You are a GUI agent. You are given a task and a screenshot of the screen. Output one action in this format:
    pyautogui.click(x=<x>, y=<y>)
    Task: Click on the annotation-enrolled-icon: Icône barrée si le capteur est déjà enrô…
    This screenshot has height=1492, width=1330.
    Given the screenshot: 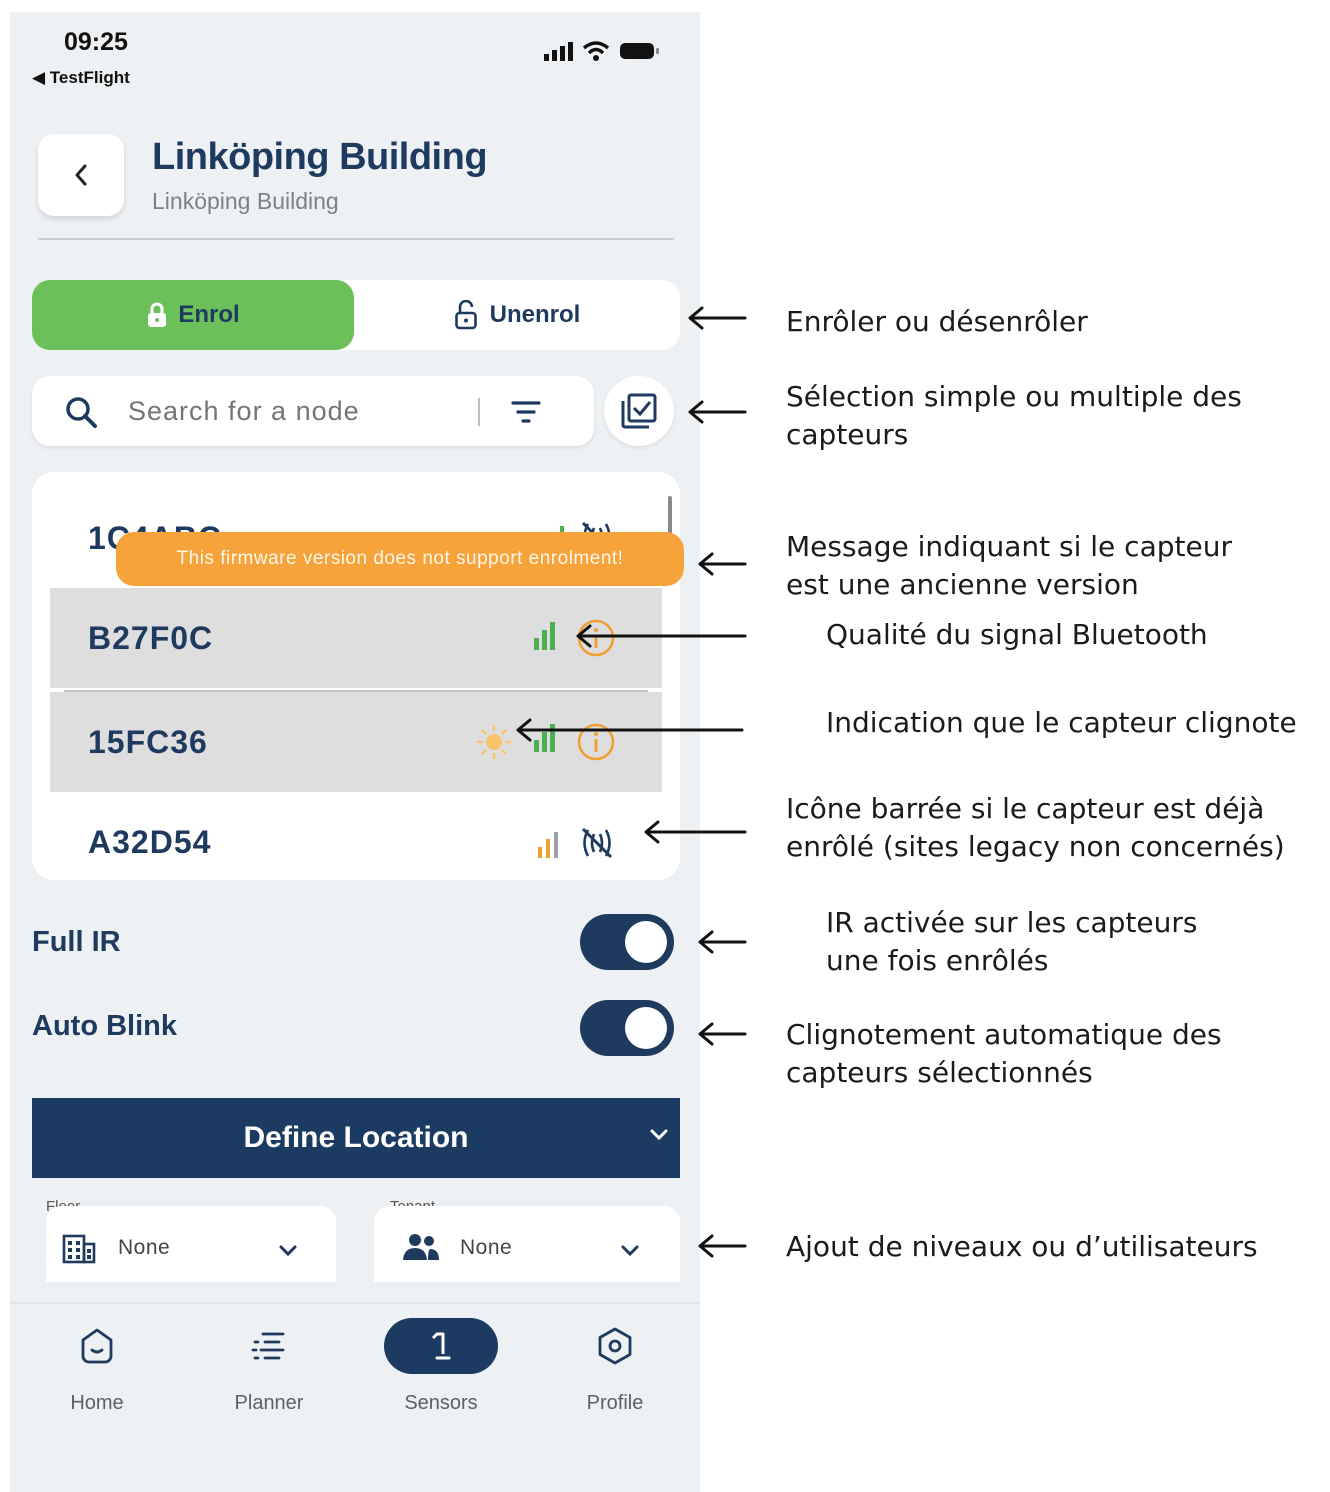 What is the action you would take?
    pyautogui.click(x=1035, y=827)
    